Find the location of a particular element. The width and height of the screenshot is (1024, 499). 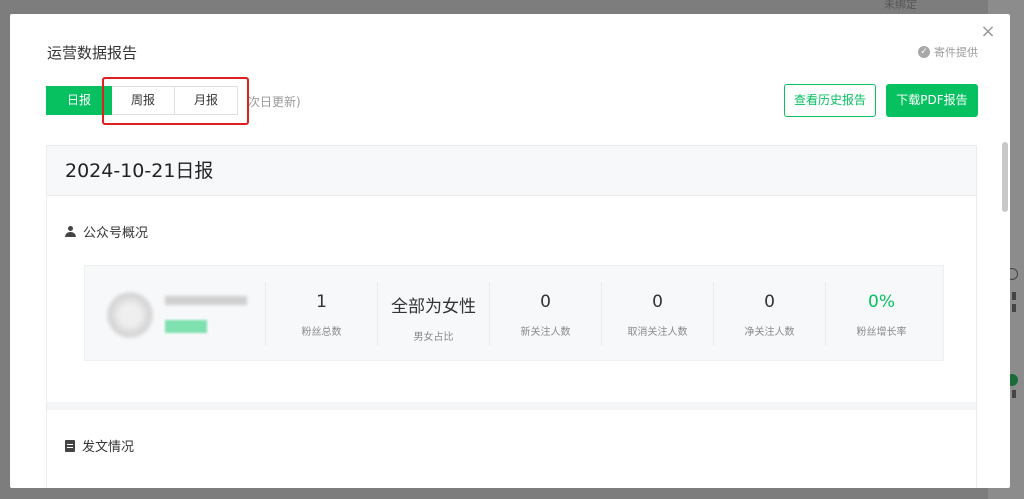

check-circle-icon: ✓ is located at coordinates (924, 52).